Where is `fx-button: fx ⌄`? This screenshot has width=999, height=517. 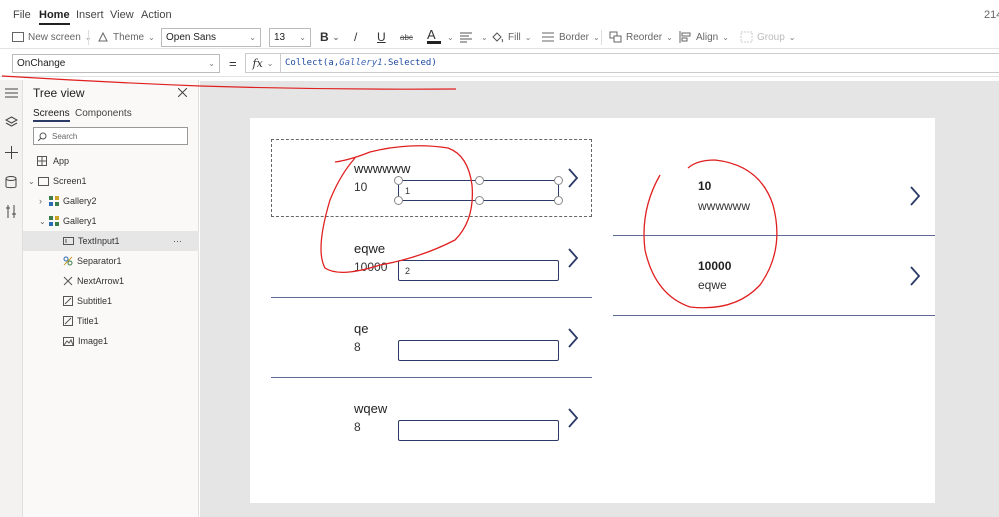 fx-button: fx ⌄ is located at coordinates (263, 63).